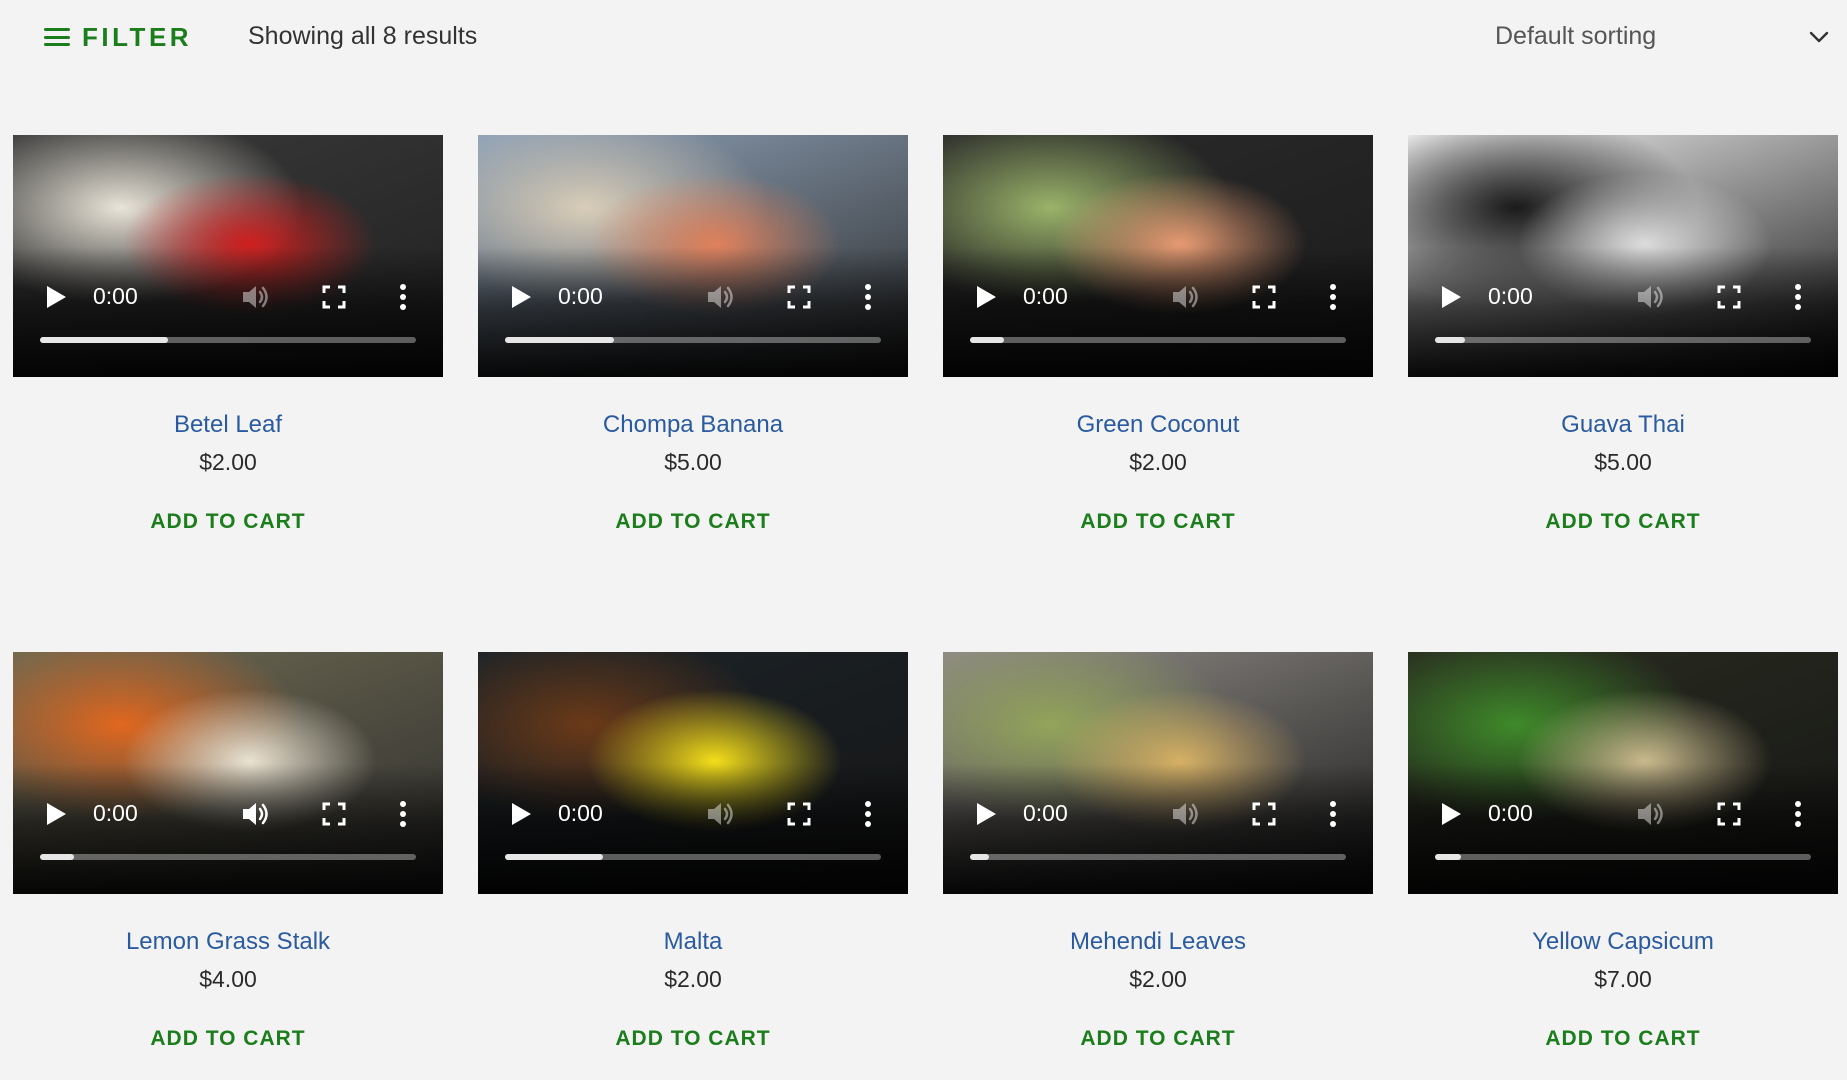 Image resolution: width=1847 pixels, height=1080 pixels. I want to click on product-price: $5.00, so click(1623, 462).